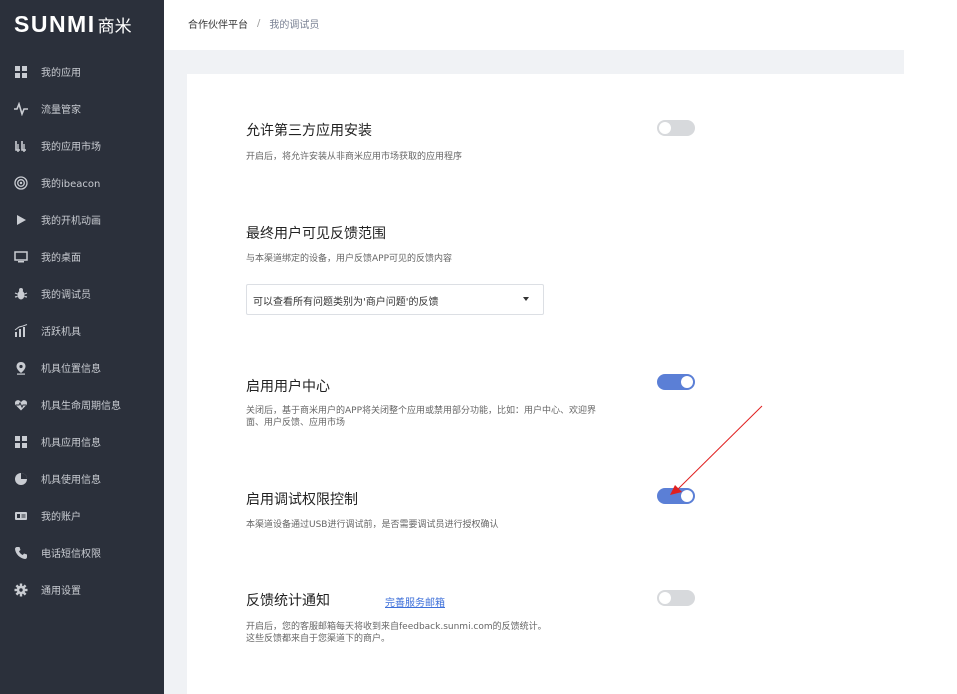 This screenshot has height=694, width=957. I want to click on bug-icon, so click(21, 294).